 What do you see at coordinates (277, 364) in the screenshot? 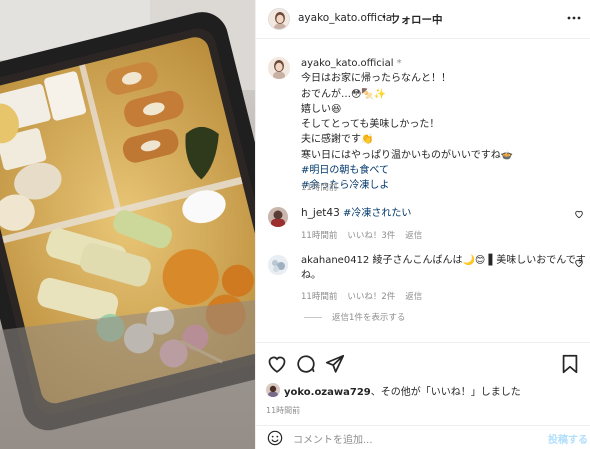
I see `heart-icon` at bounding box center [277, 364].